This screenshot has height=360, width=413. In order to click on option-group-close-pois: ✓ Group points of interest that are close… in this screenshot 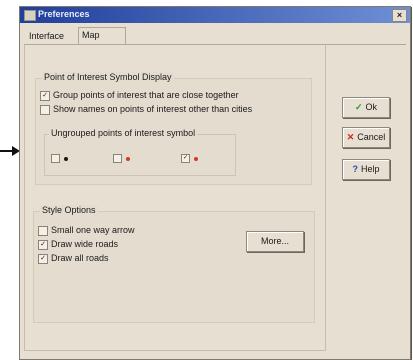, I will do `click(139, 95)`.